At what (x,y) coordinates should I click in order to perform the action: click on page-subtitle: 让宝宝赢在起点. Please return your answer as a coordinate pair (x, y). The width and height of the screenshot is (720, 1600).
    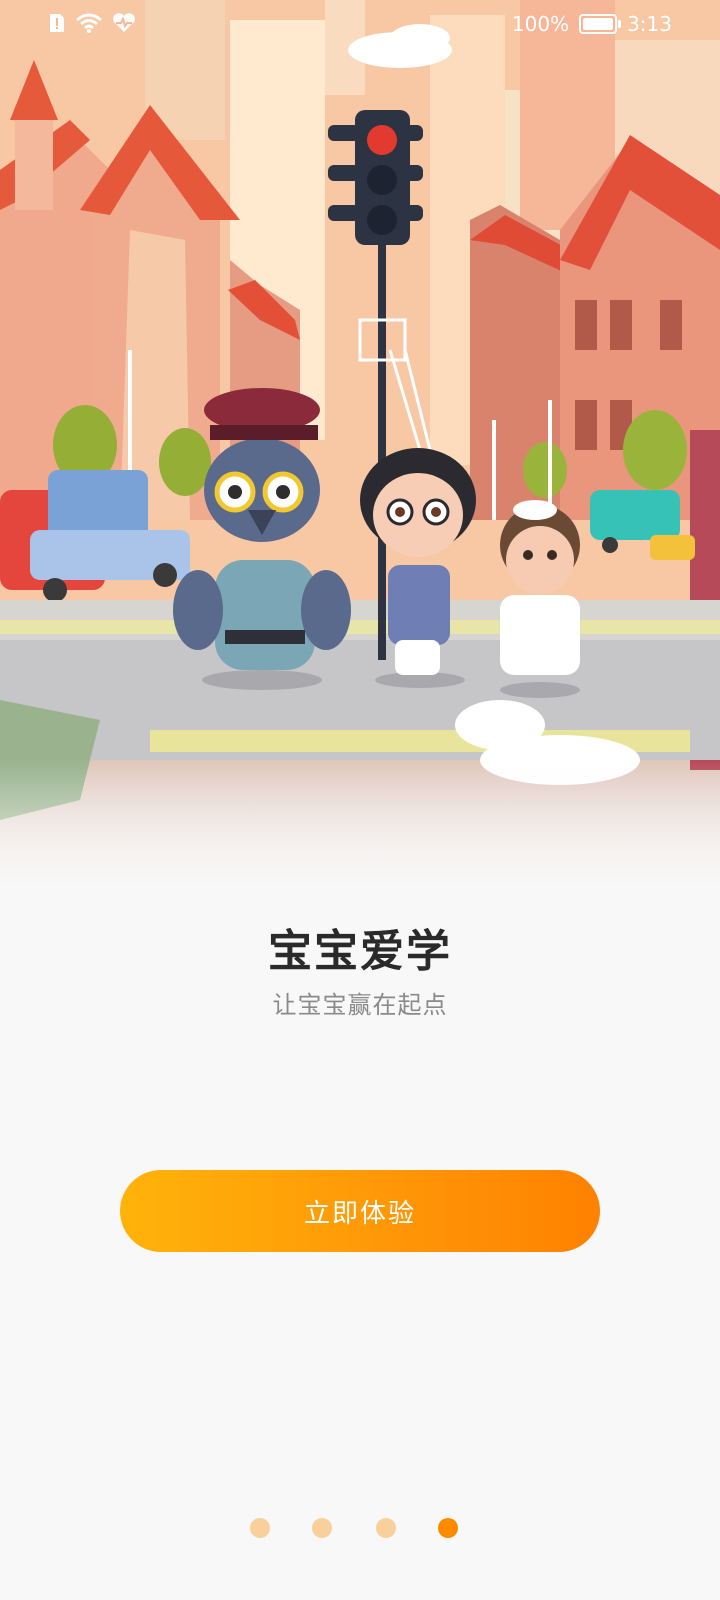
    Looking at the image, I should click on (360, 1005).